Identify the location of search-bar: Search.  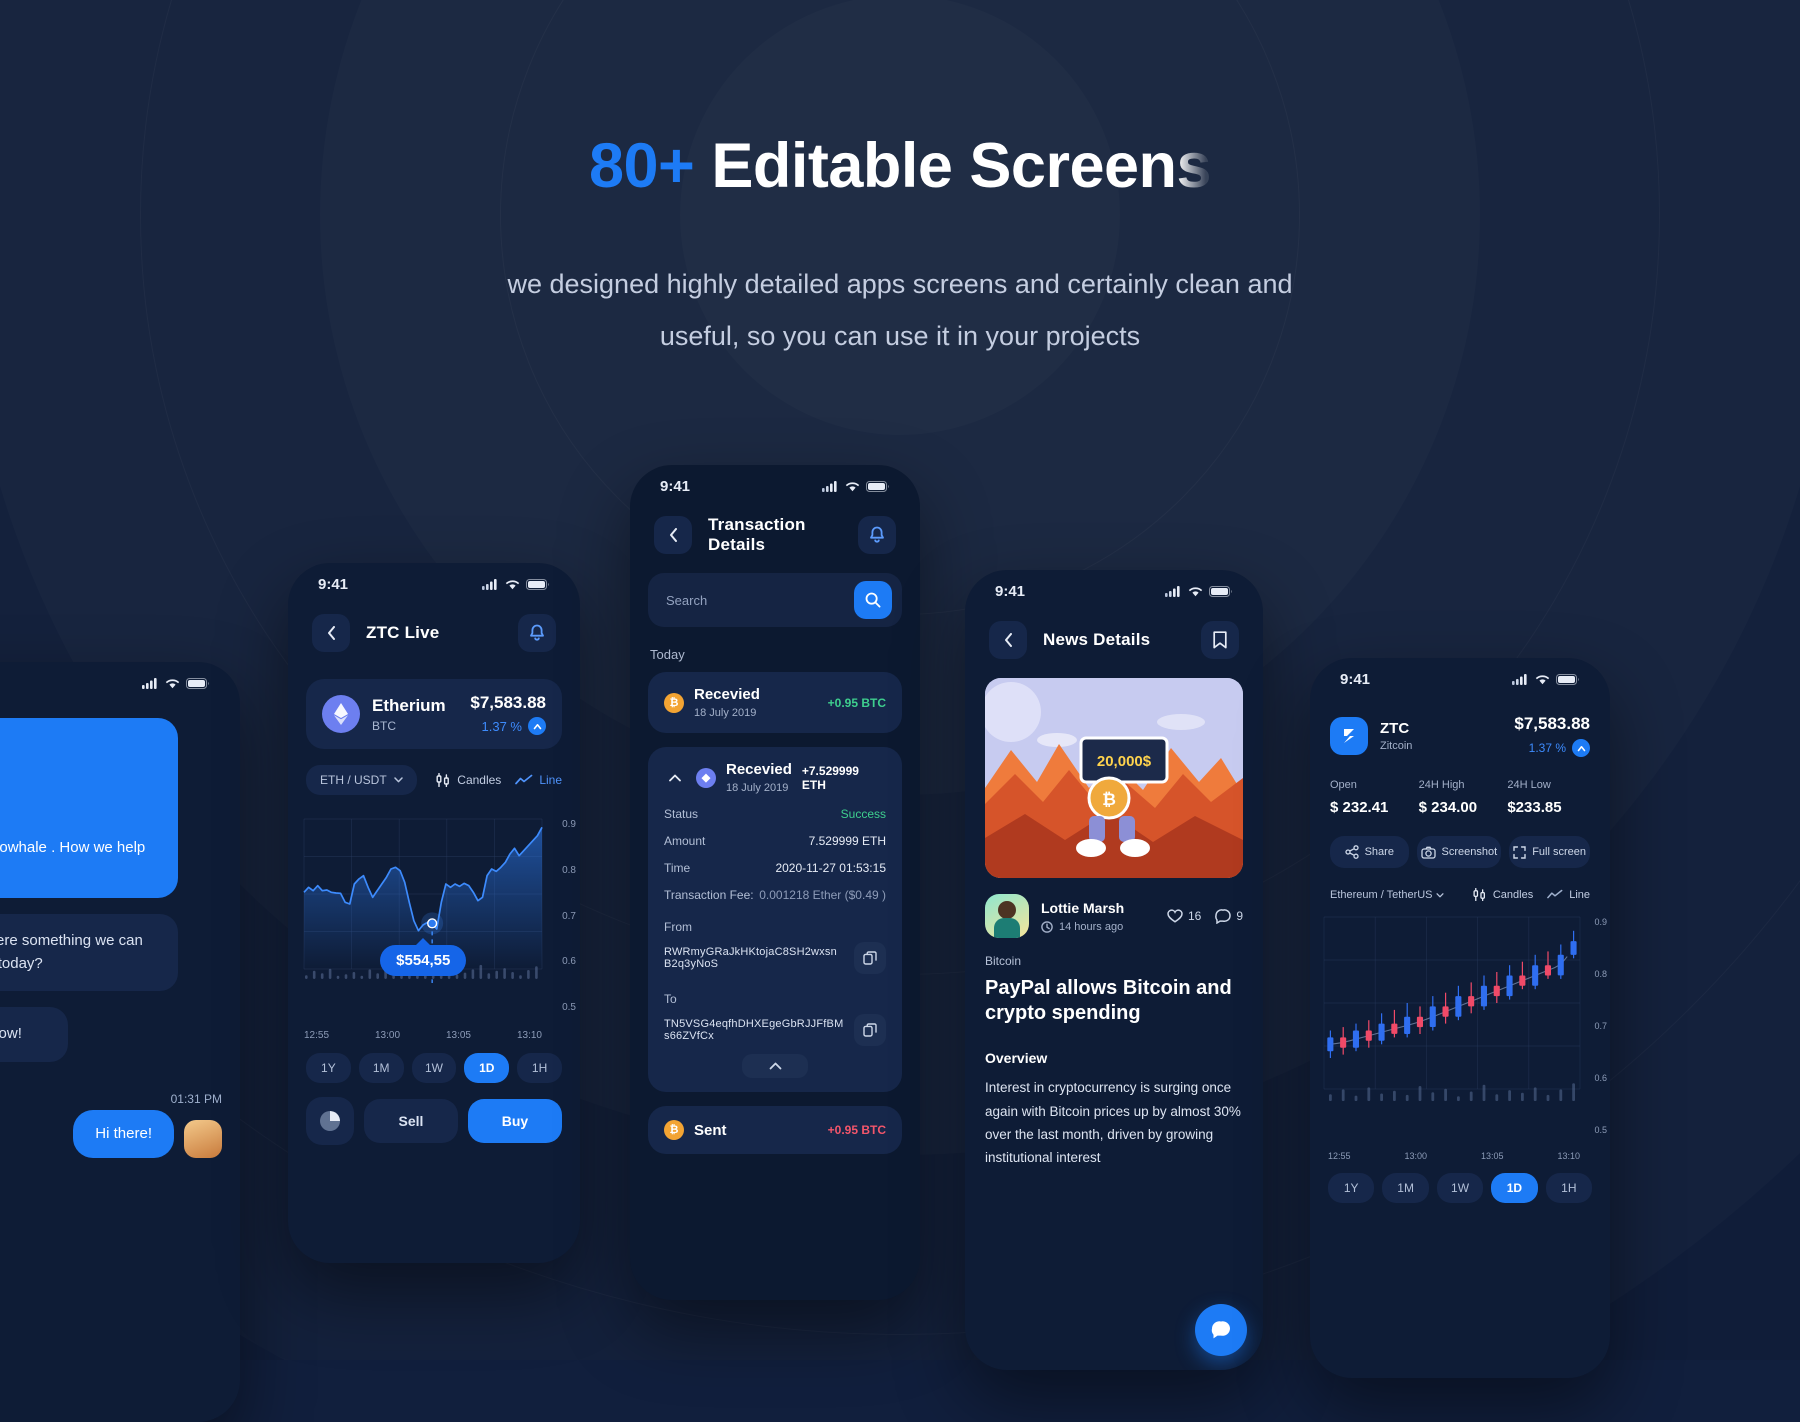
(775, 600).